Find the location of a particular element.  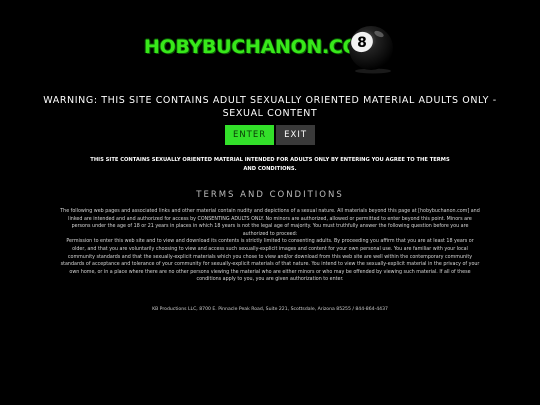

ball-number: 8 is located at coordinates (362, 43).